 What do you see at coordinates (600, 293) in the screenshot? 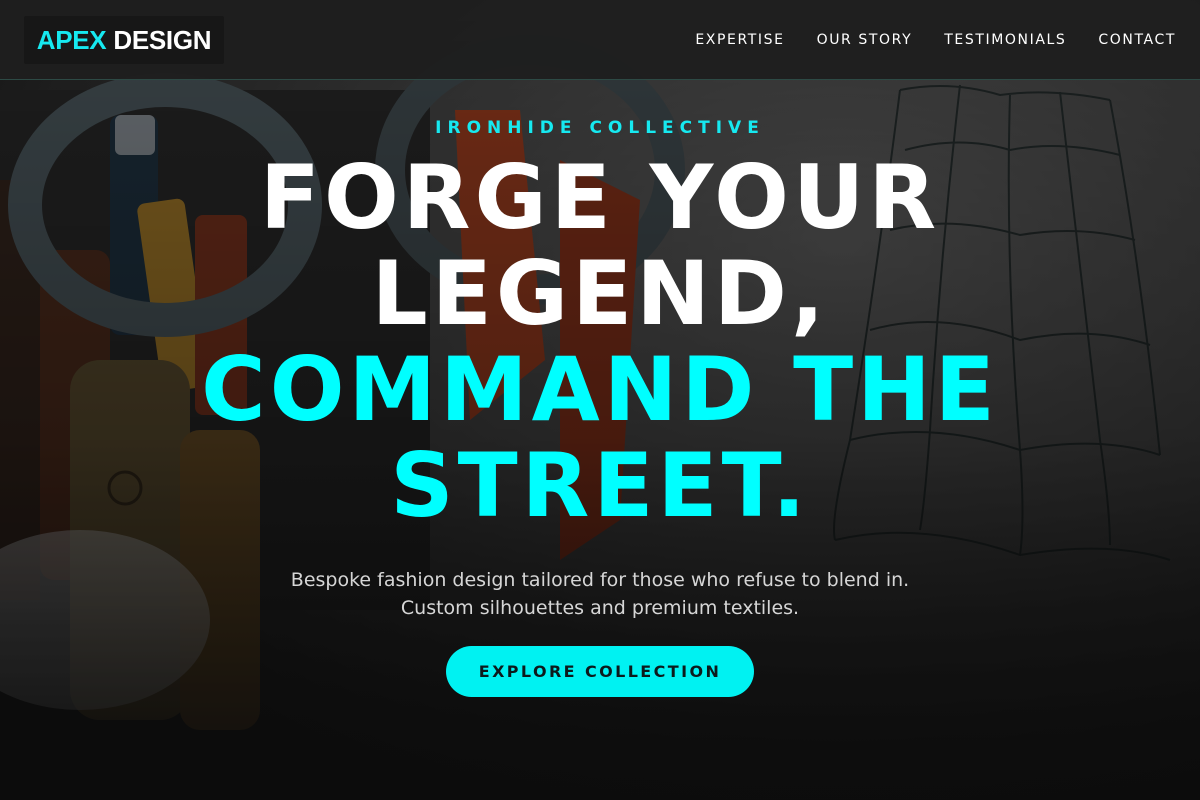
I see `headline-line-2: LEGEND,` at bounding box center [600, 293].